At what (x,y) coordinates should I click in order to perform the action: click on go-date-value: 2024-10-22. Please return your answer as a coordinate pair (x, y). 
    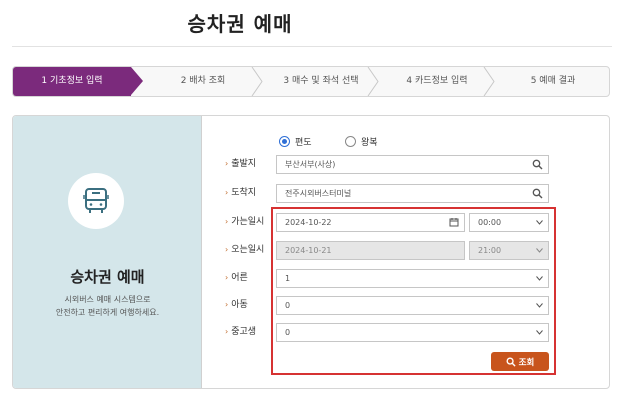
    Looking at the image, I should click on (308, 222).